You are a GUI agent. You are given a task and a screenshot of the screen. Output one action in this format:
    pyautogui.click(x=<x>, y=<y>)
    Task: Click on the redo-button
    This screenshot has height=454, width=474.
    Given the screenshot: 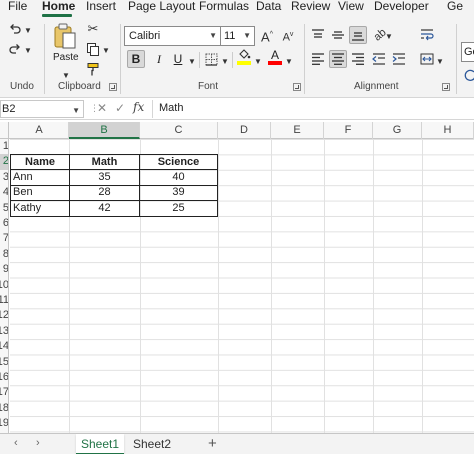 What is the action you would take?
    pyautogui.click(x=15, y=49)
    